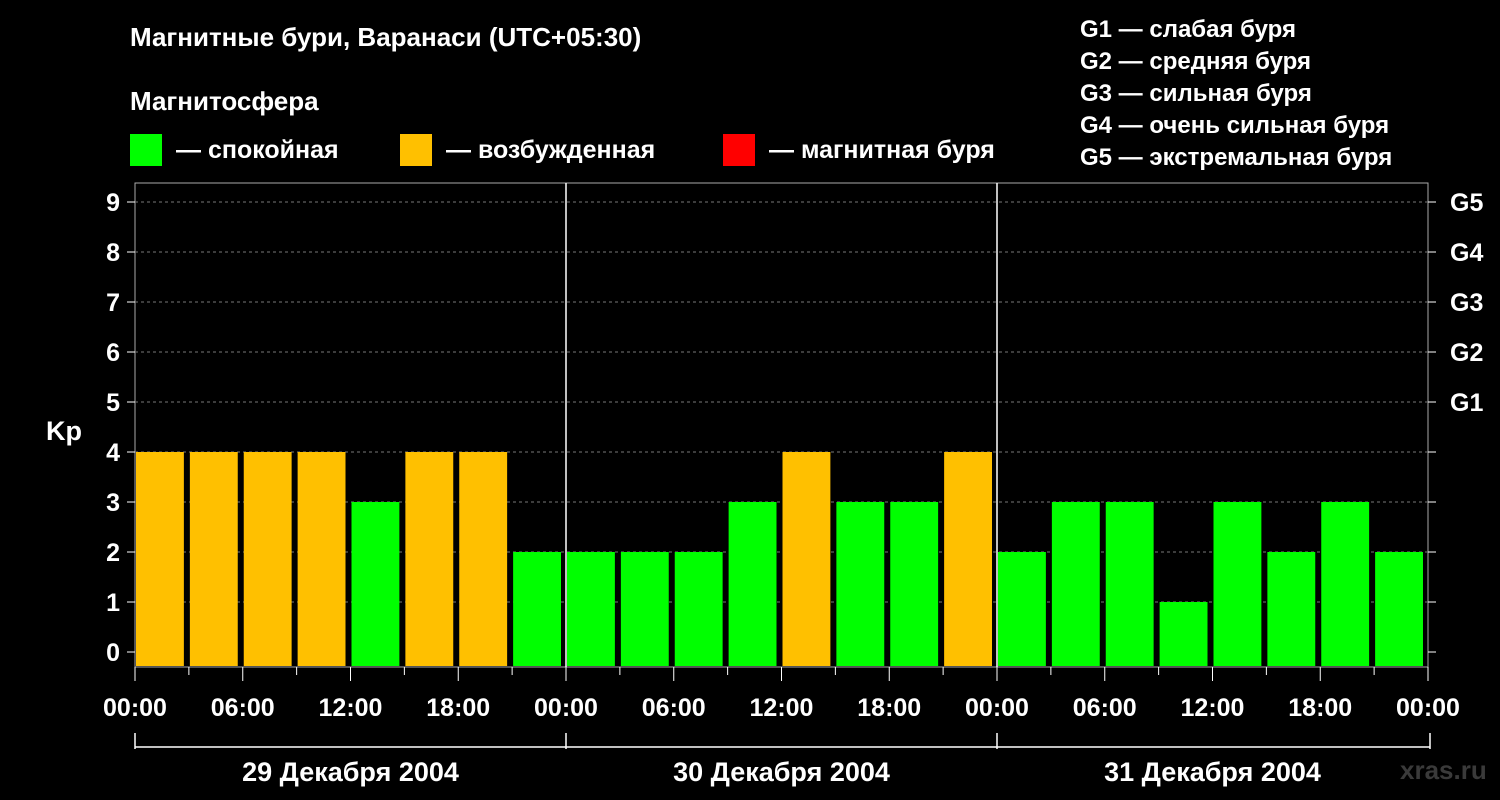 Image resolution: width=1500 pixels, height=800 pixels. Describe the element at coordinates (113, 303) in the screenshot. I see `y-tick-label: 7` at that location.